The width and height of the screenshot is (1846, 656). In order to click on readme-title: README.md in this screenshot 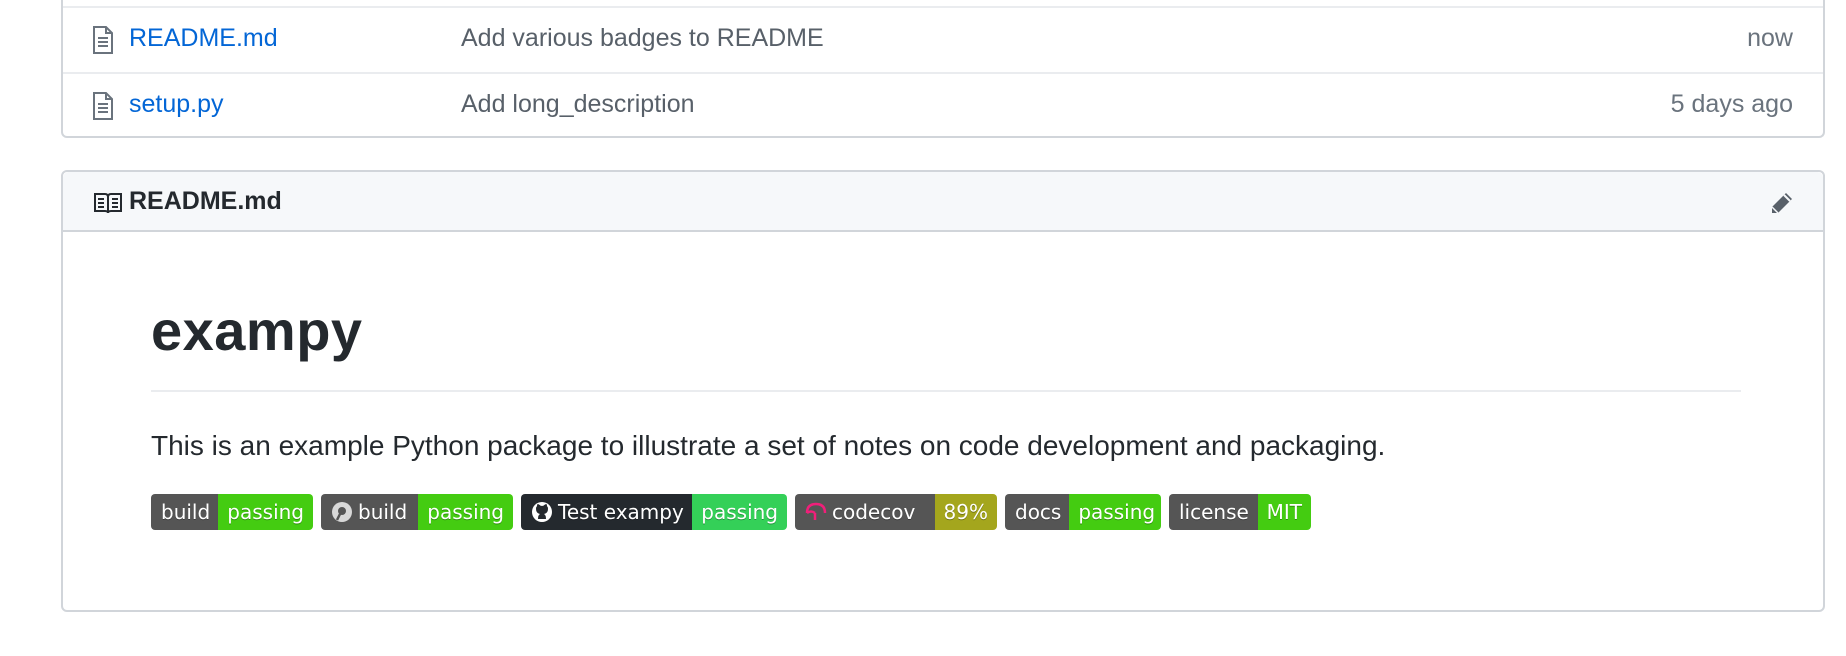, I will do `click(205, 201)`.